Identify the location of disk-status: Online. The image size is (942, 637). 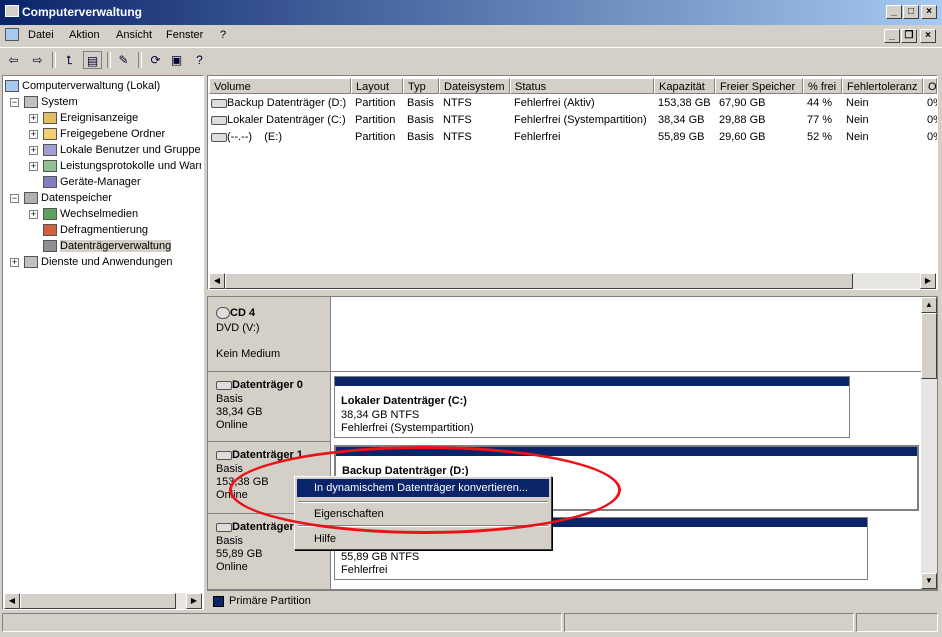
(232, 425).